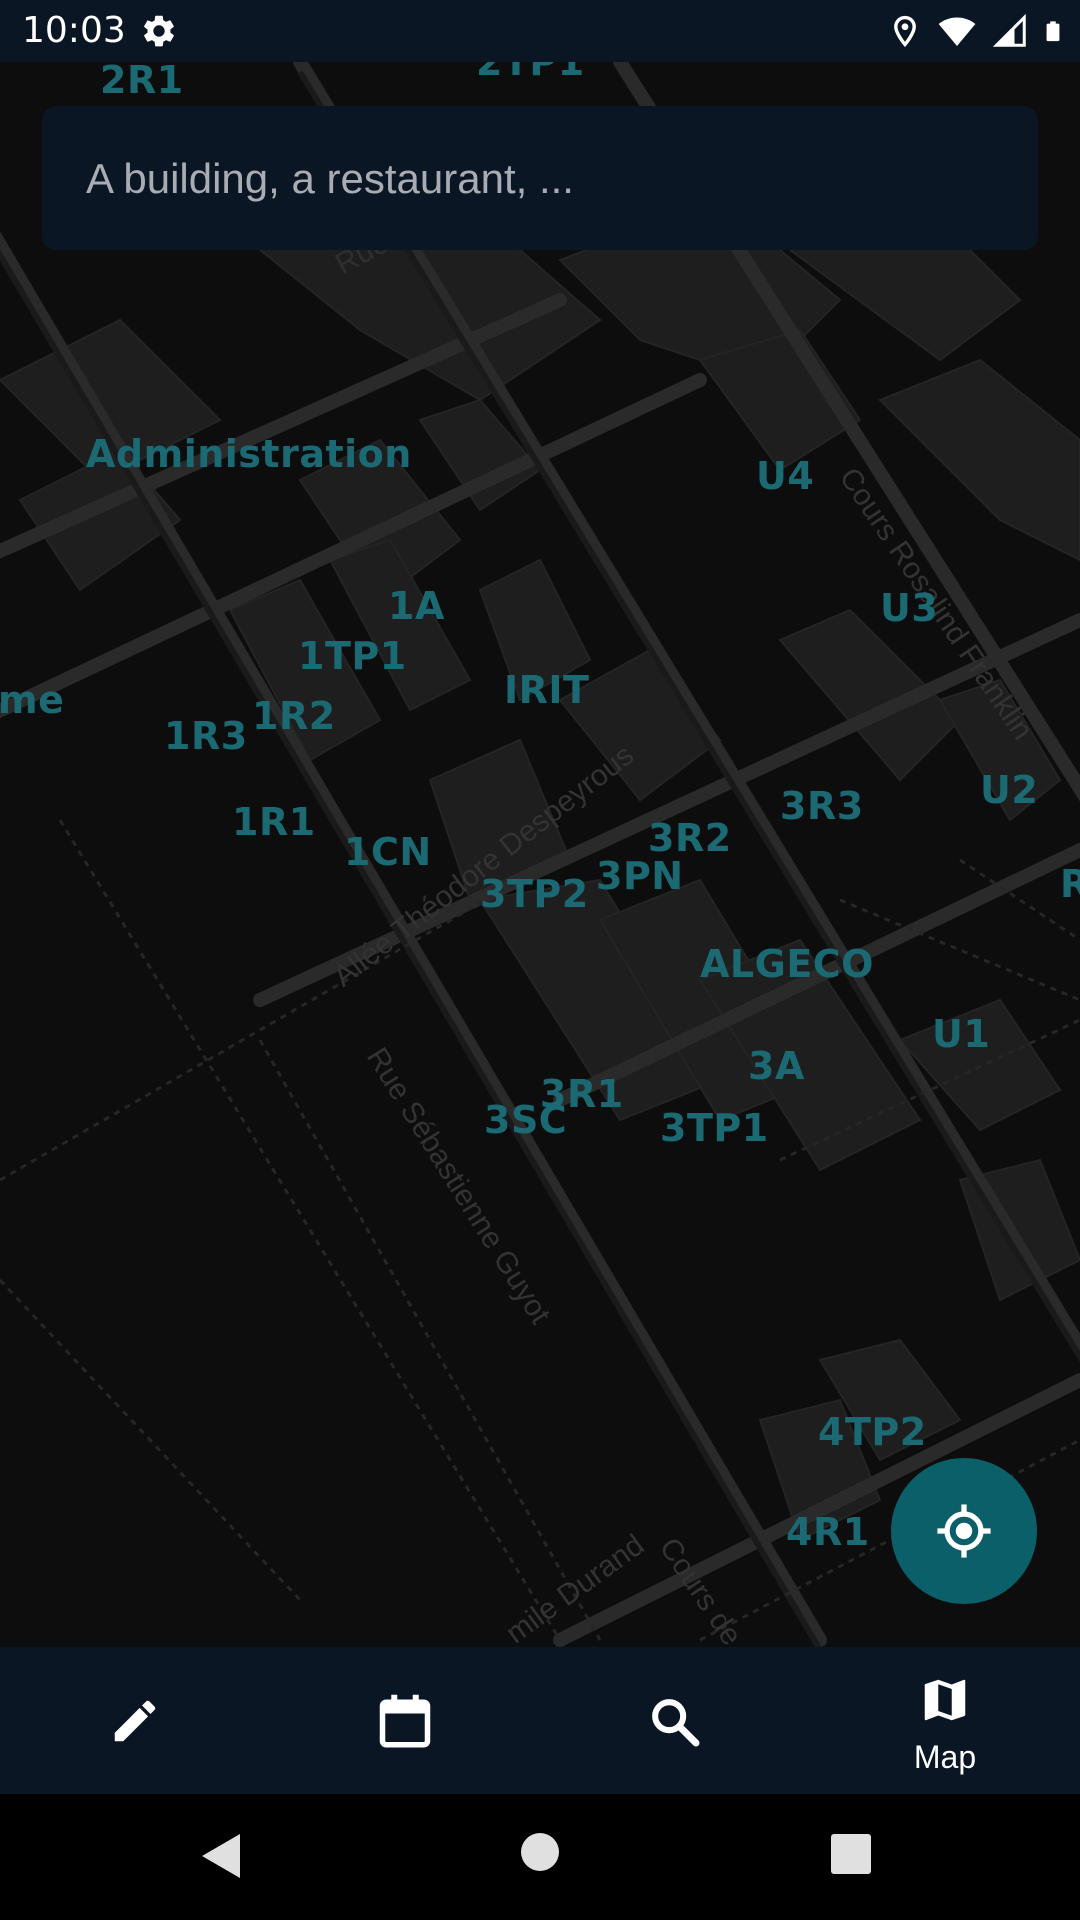  I want to click on building-label: 1R2, so click(294, 716).